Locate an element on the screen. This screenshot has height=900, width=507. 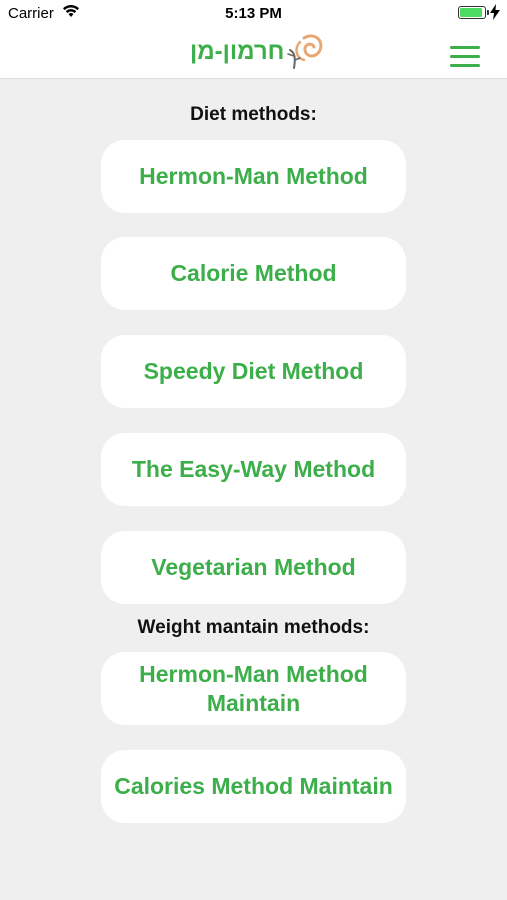
charging-bolt-icon is located at coordinates (495, 14).